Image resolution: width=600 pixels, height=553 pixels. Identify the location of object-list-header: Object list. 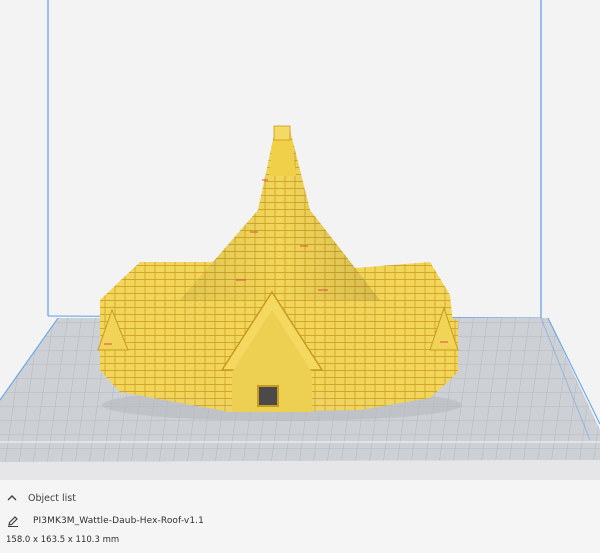
(41, 498).